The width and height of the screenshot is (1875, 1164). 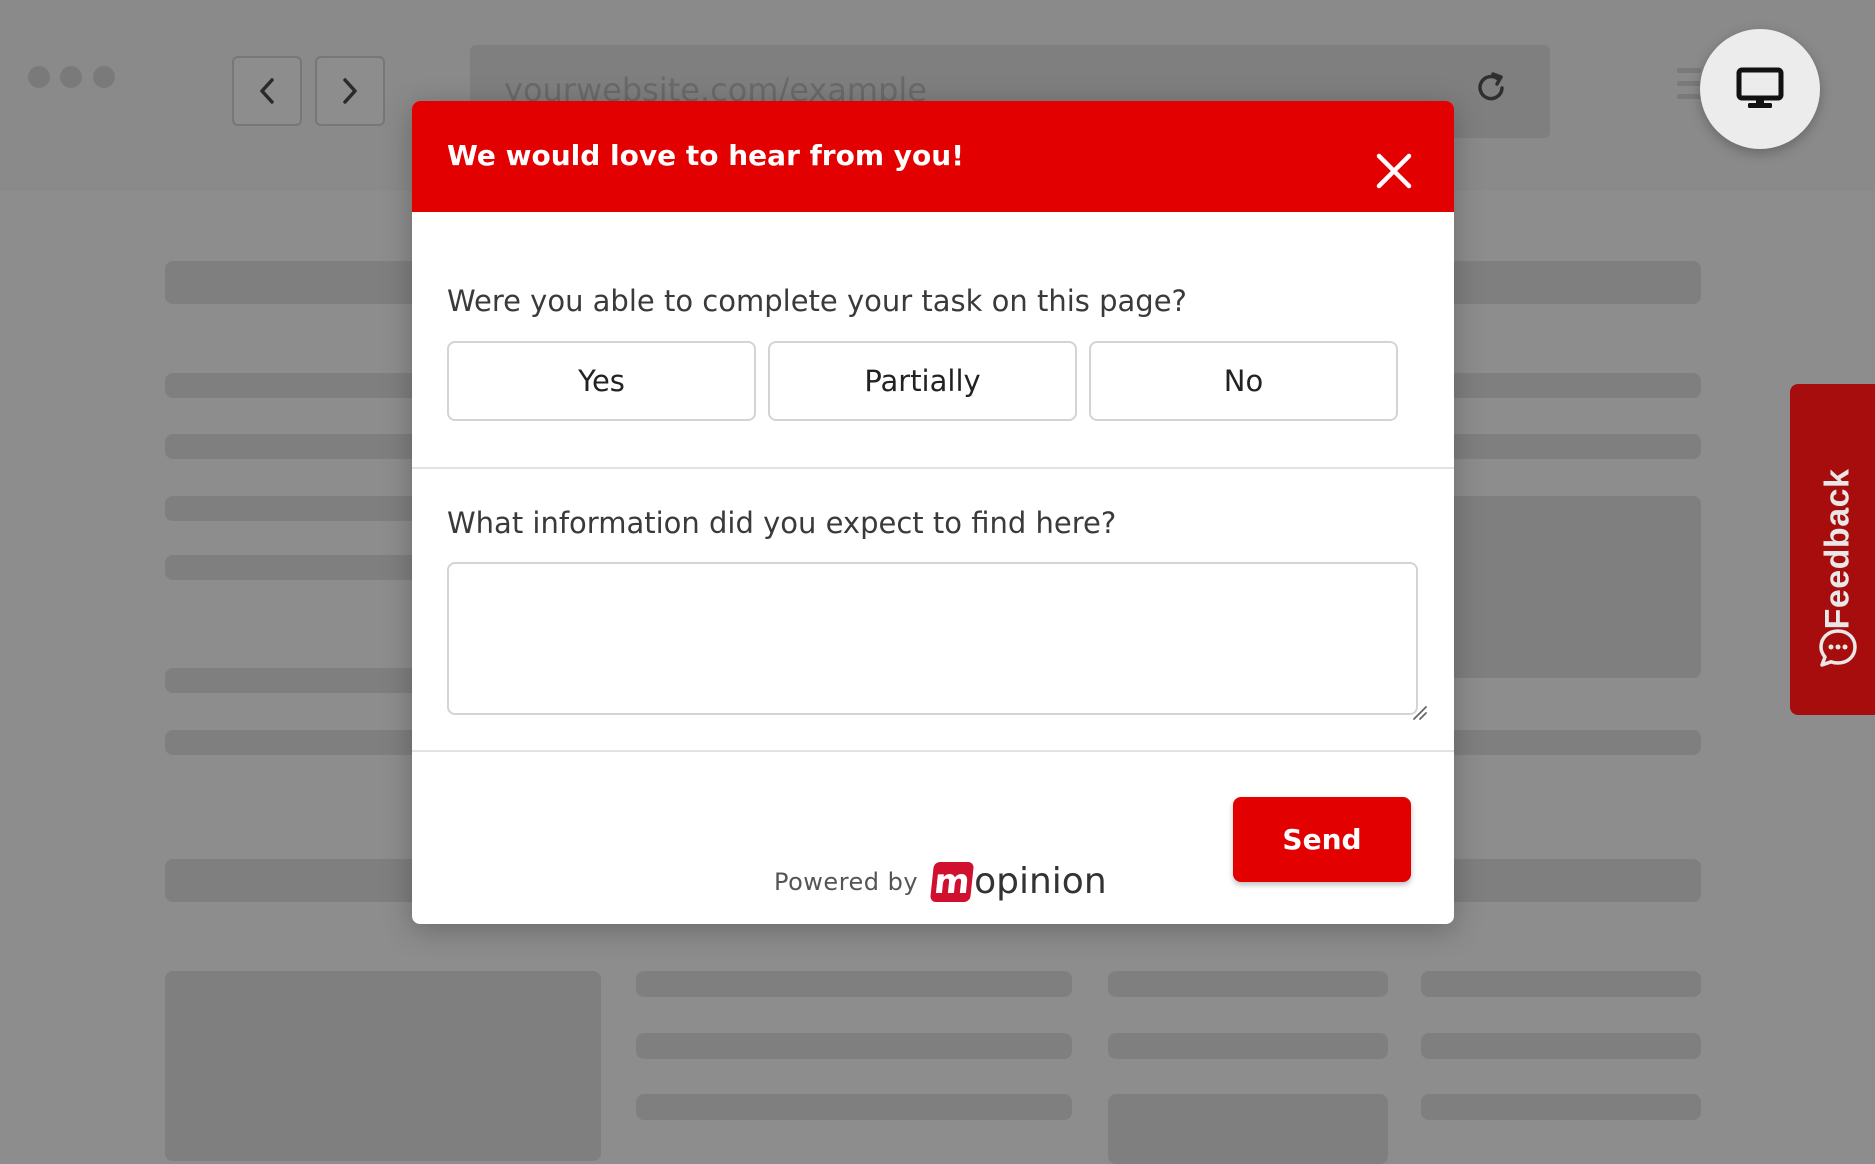 I want to click on powered-by: Powered by m opinion, so click(x=940, y=881).